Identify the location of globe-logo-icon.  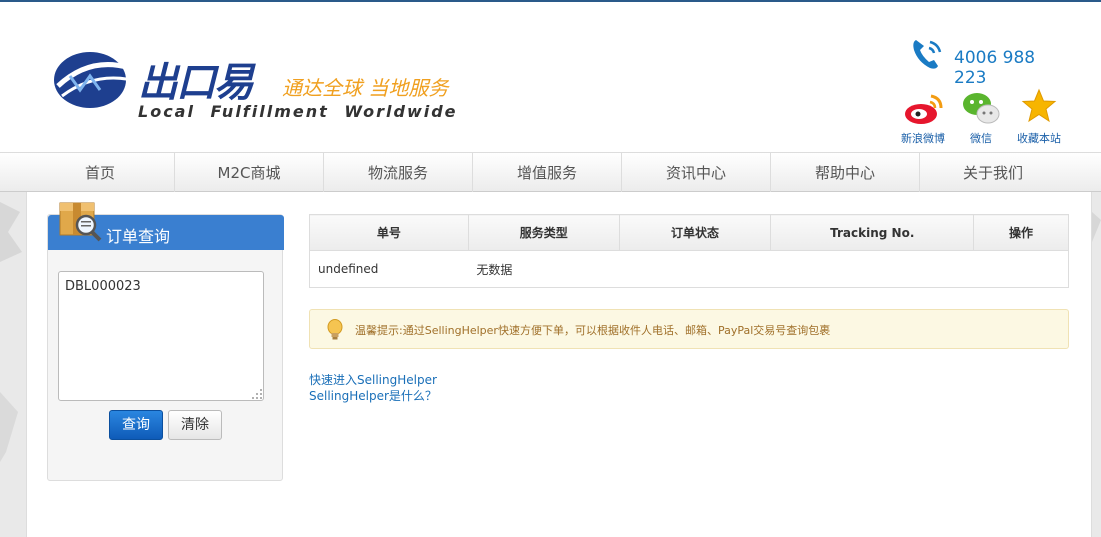
(93, 80).